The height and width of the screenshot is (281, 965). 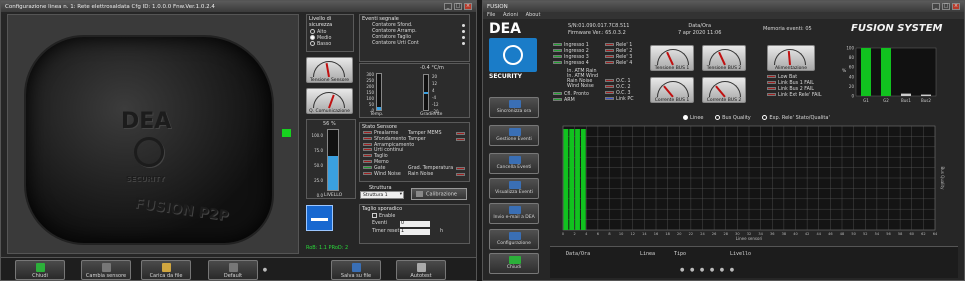 I want to click on structure-select: Struttura 1 ▾, so click(x=382, y=195).